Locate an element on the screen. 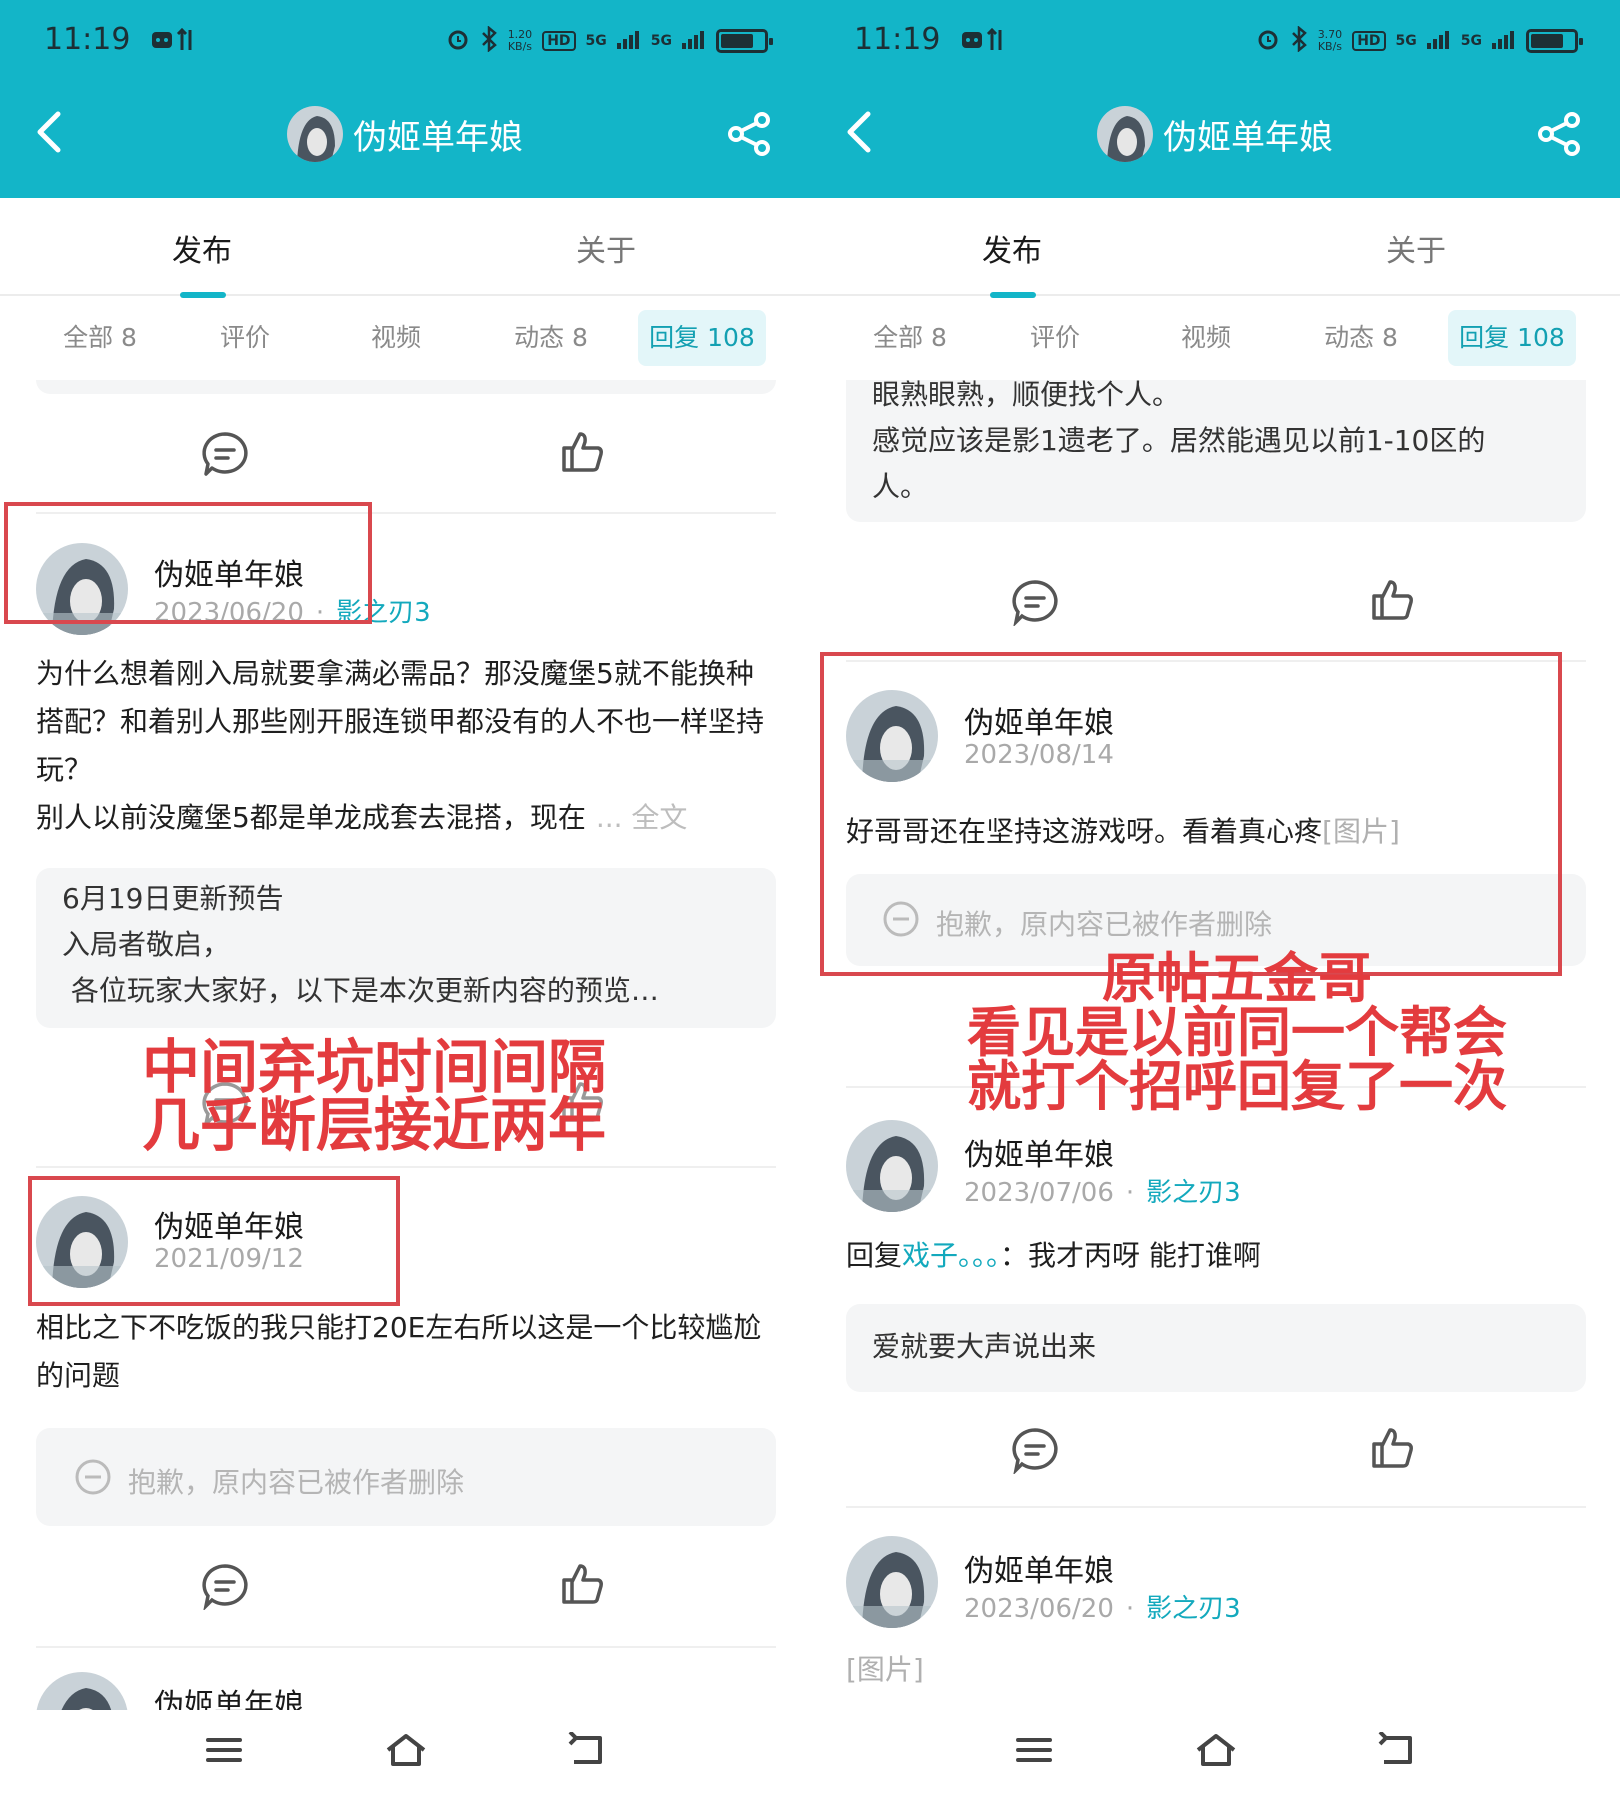  annotation-text: 原帖五金哥 看见是以前同一个帮会 就打个招呼回复了一次 is located at coordinates (1237, 1033).